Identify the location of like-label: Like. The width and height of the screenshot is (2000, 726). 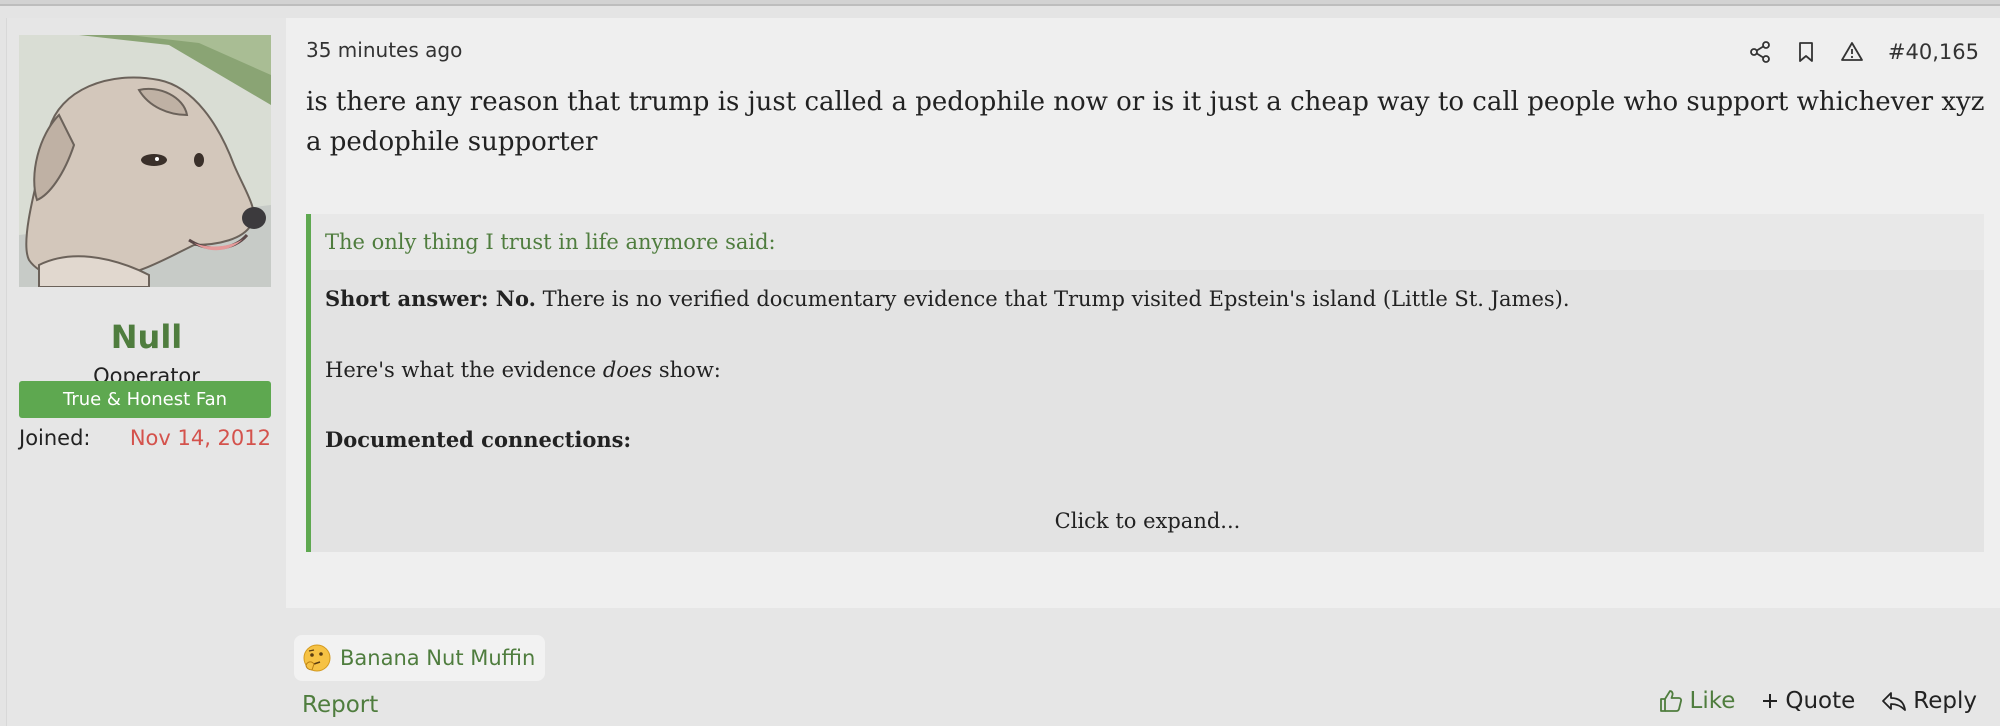
(1712, 701).